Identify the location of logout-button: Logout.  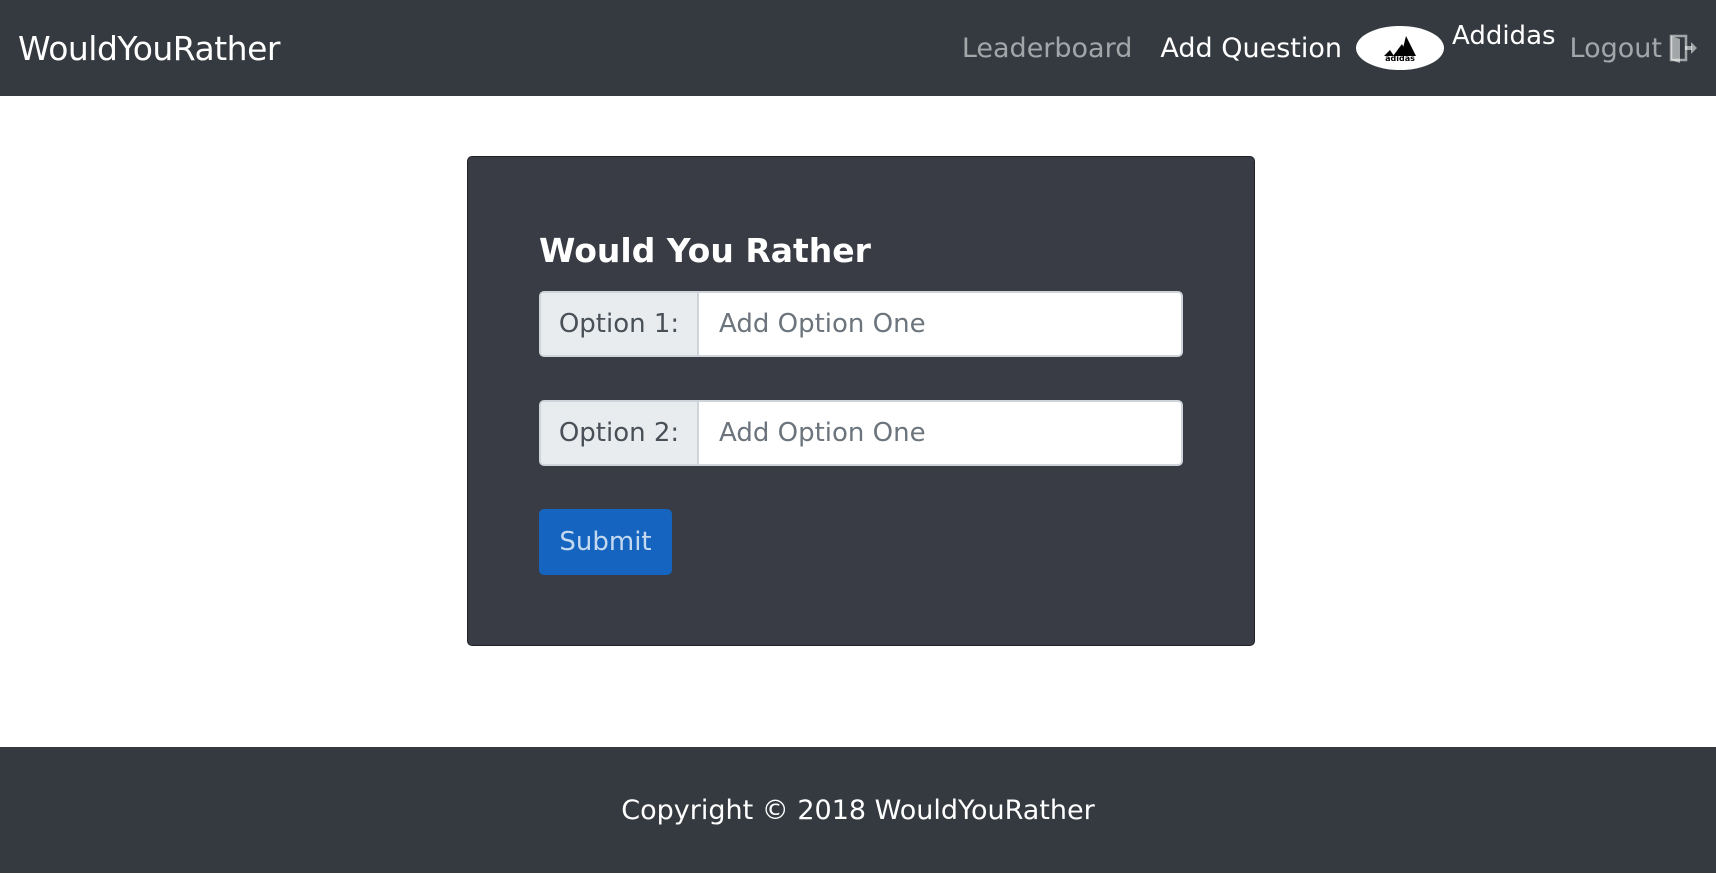
(1634, 48).